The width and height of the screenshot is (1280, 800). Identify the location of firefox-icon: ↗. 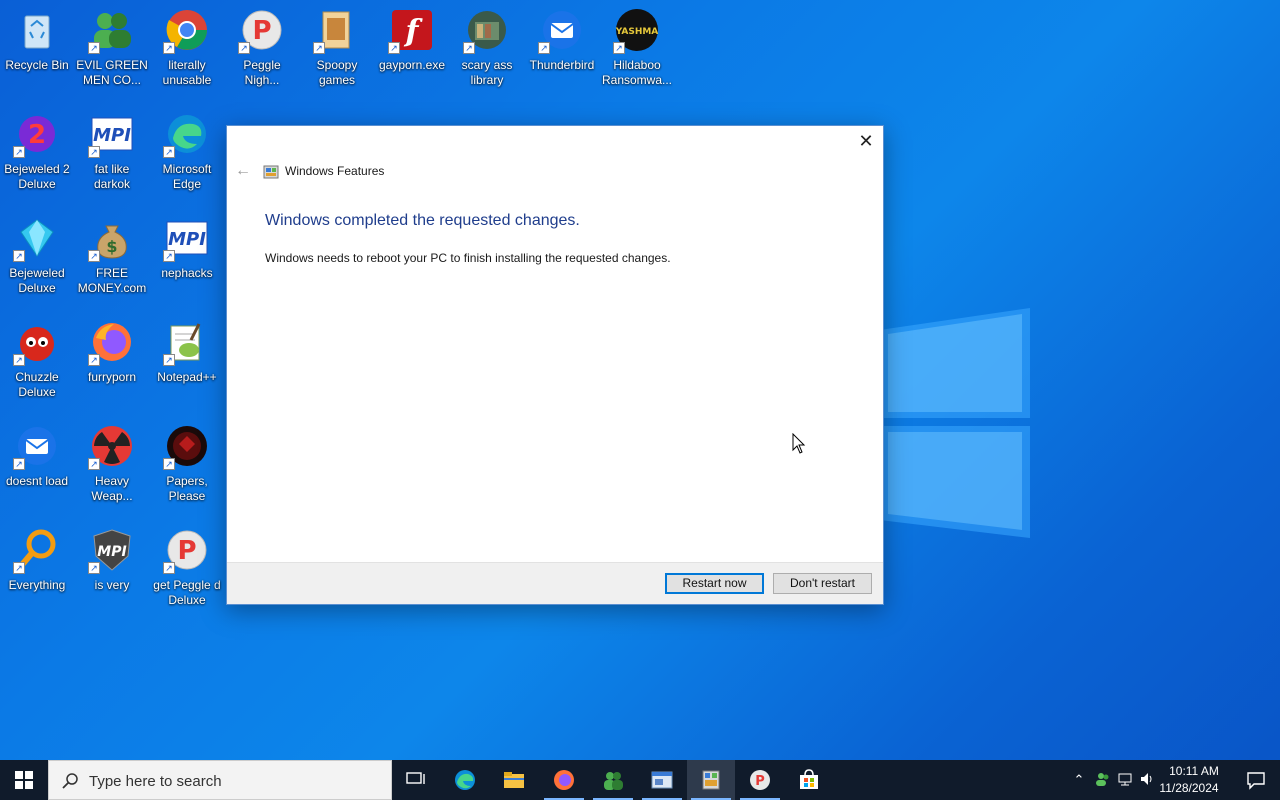
(112, 342).